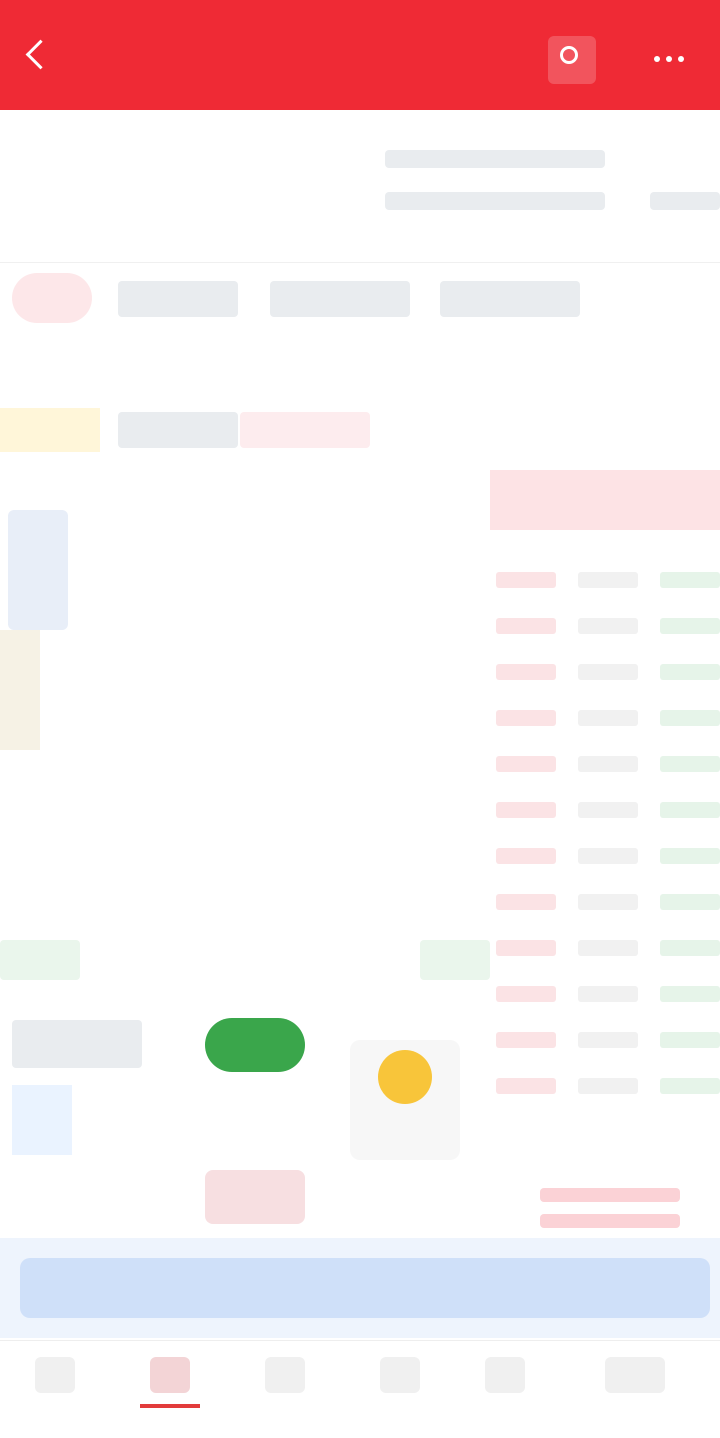 This screenshot has width=720, height=1438. What do you see at coordinates (572, 60) in the screenshot?
I see `search-button` at bounding box center [572, 60].